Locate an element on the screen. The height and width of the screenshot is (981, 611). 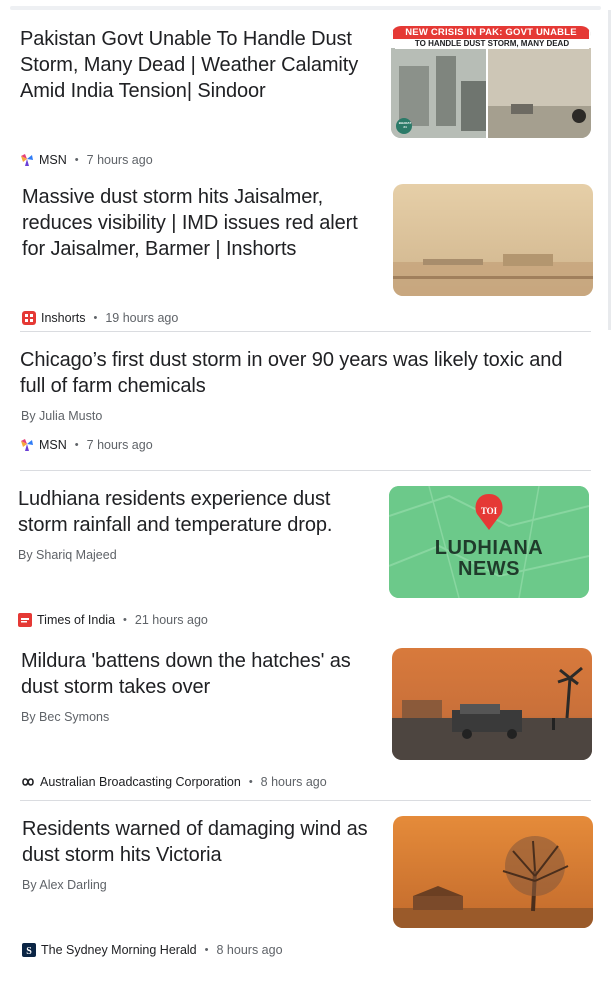
thumbnail-title-line2: NEWS is located at coordinates (489, 569).